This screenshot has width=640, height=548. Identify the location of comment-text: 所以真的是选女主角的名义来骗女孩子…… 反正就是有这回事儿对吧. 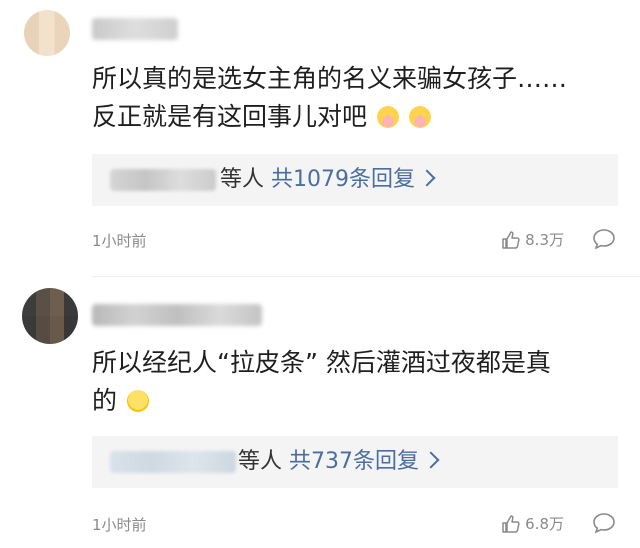
(354, 98).